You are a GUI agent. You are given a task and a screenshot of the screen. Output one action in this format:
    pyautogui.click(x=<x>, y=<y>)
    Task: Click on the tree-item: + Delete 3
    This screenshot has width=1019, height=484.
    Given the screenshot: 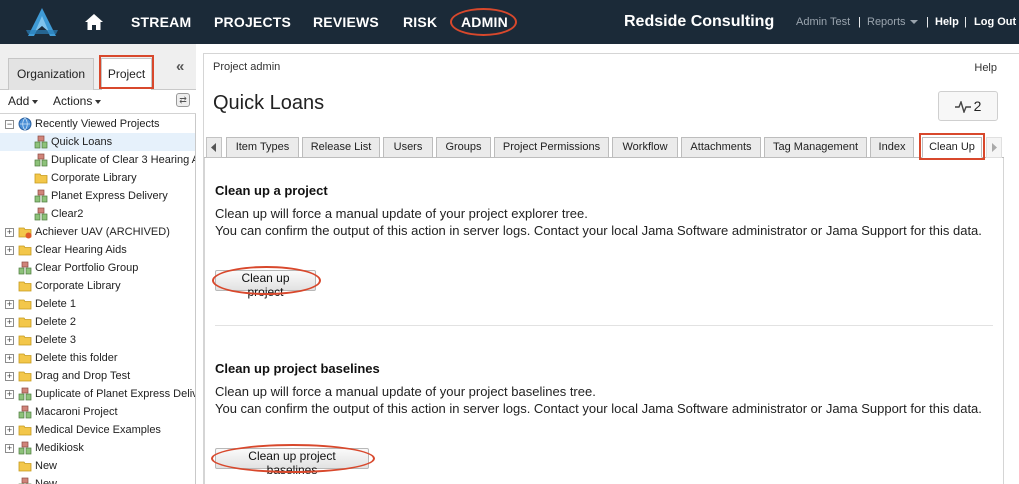 What is the action you would take?
    pyautogui.click(x=97, y=340)
    